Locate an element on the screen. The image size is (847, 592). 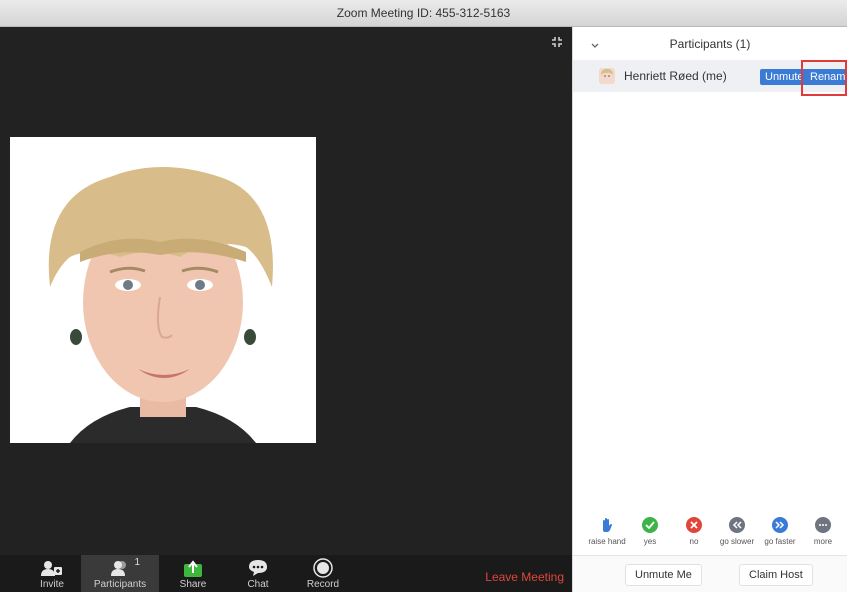
go-faster-reaction: go faster is located at coordinates (780, 531).